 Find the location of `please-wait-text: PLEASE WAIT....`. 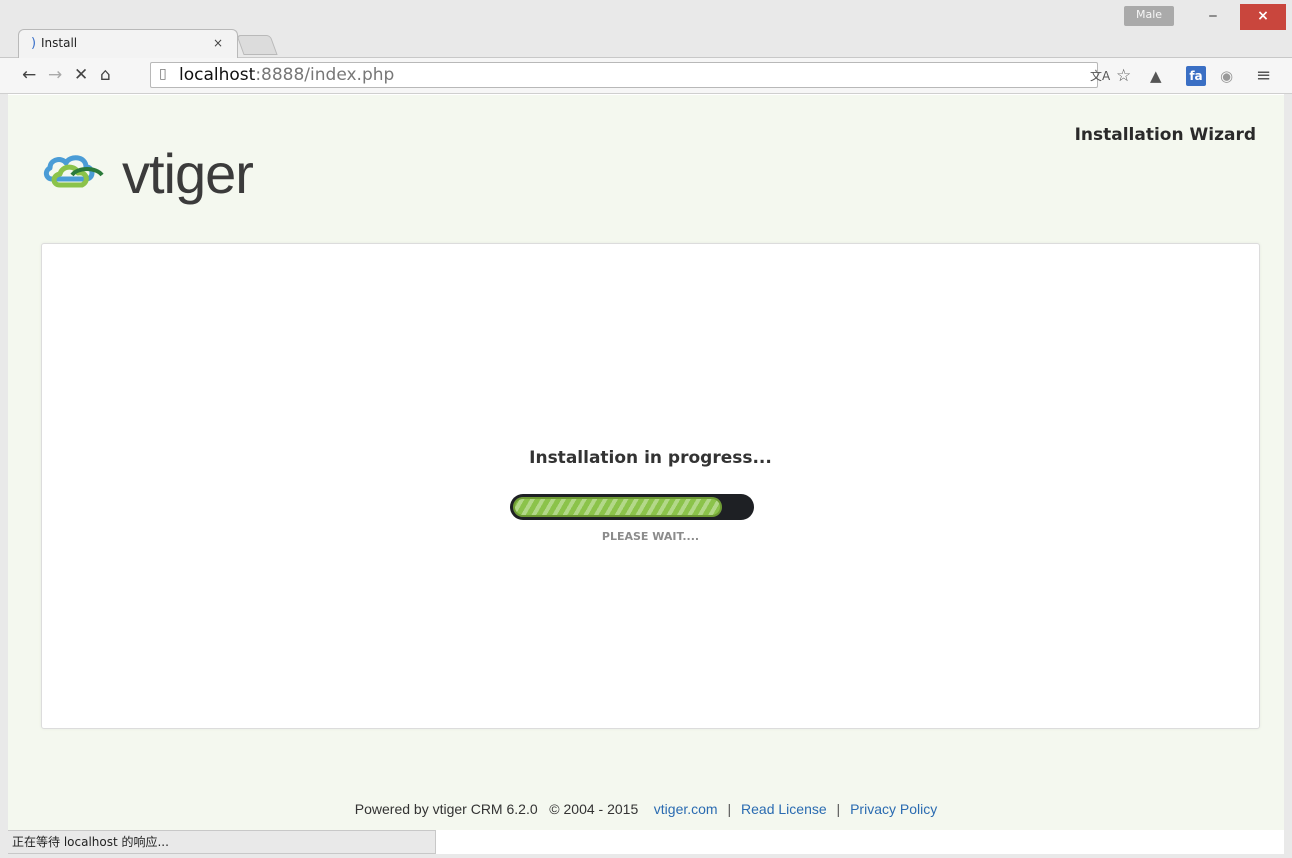

please-wait-text: PLEASE WAIT.... is located at coordinates (650, 536).